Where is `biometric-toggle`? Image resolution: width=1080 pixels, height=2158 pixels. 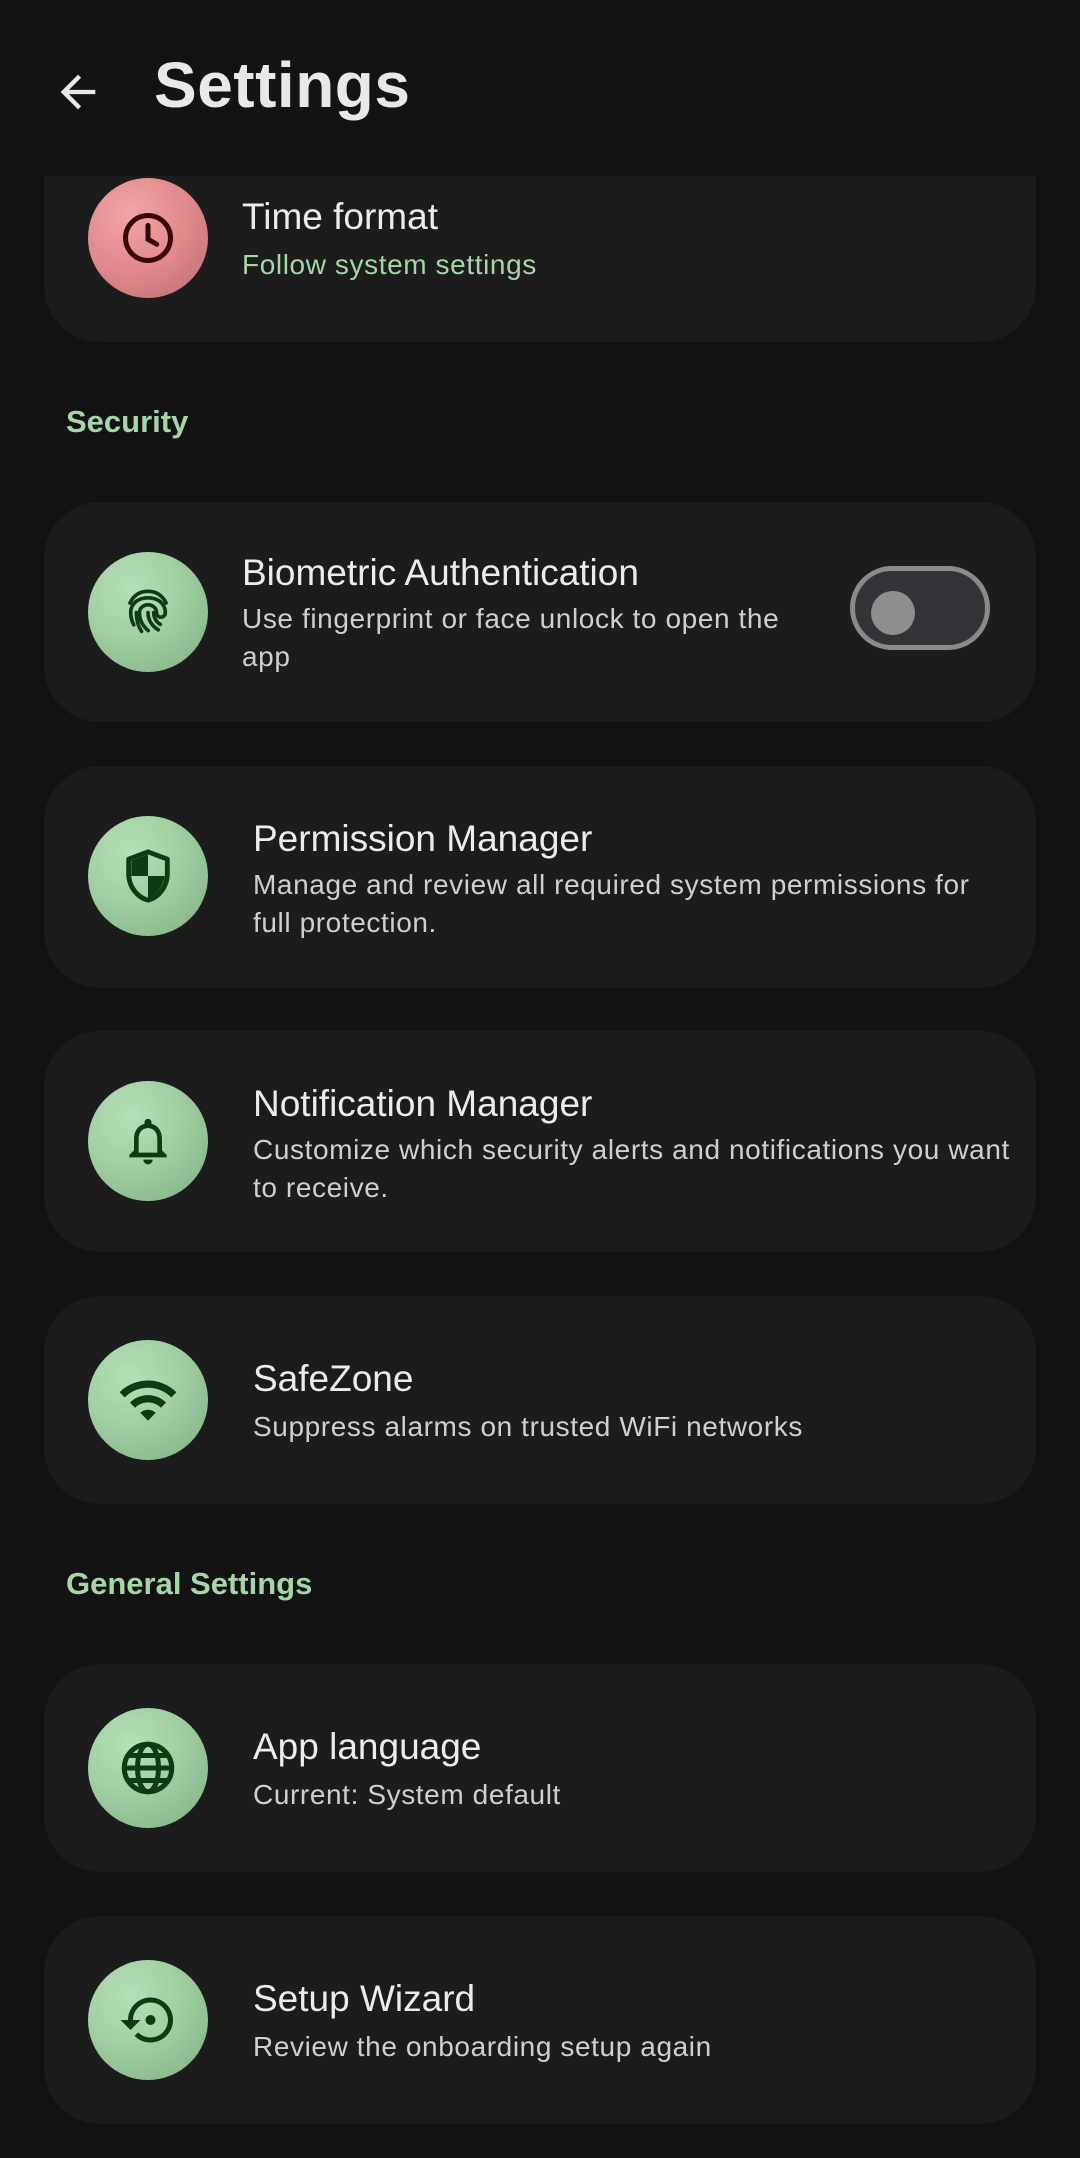 biometric-toggle is located at coordinates (920, 608).